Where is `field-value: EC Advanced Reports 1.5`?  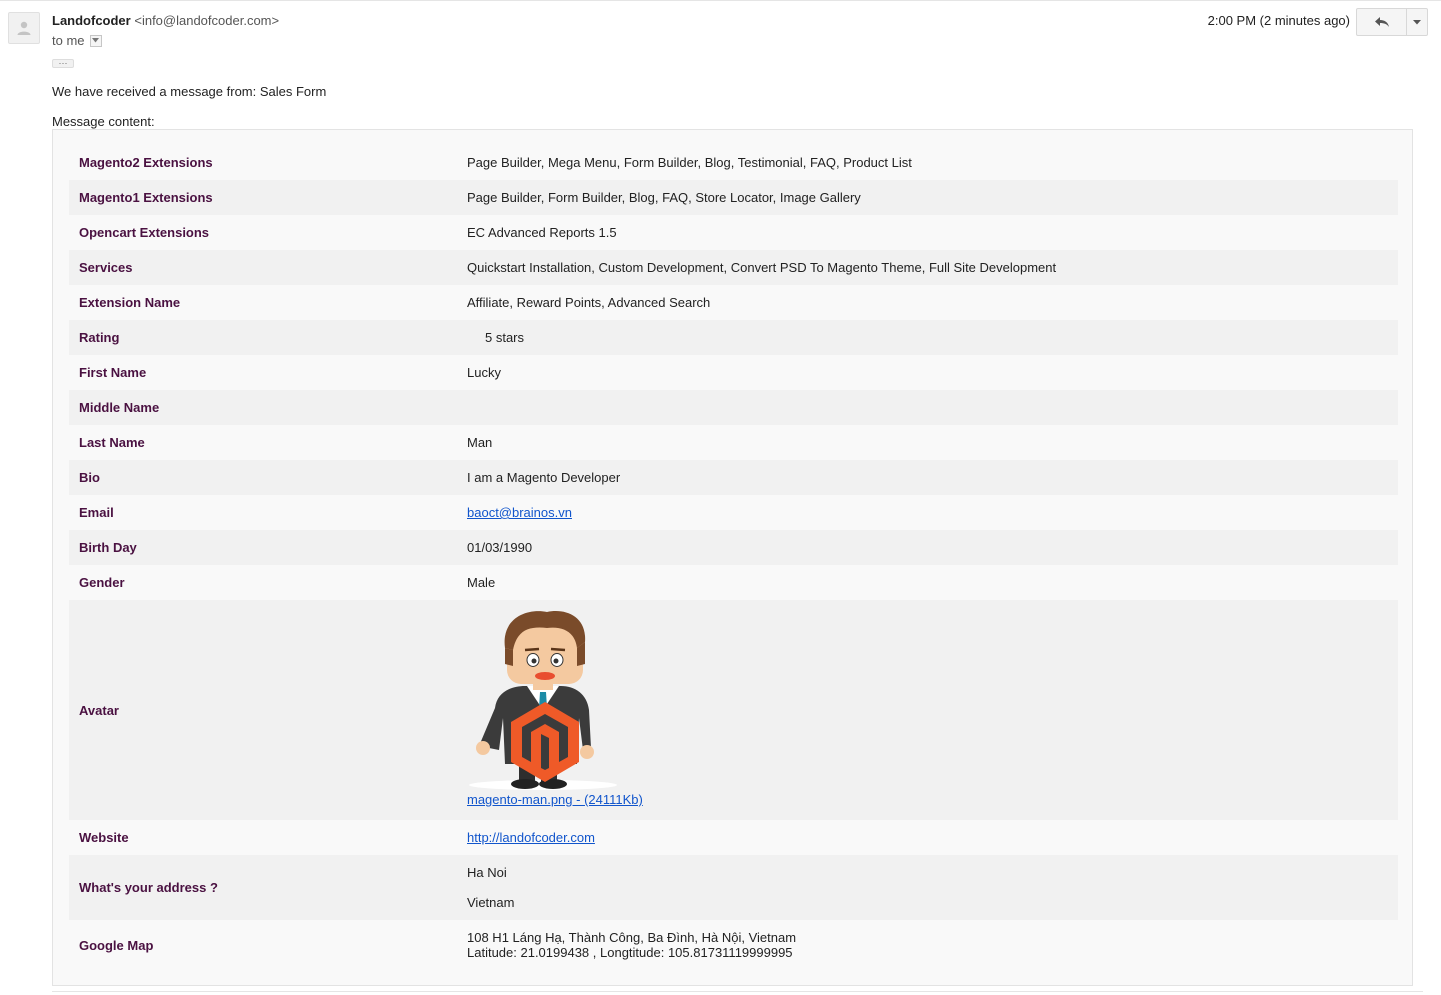
field-value: EC Advanced Reports 1.5 is located at coordinates (542, 232).